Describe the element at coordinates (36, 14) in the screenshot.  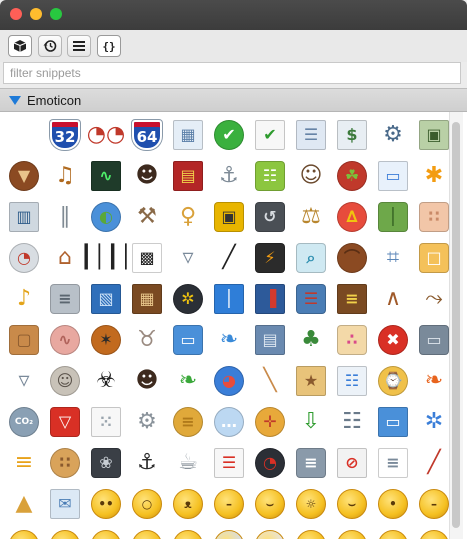
I see `minimize-window-button` at that location.